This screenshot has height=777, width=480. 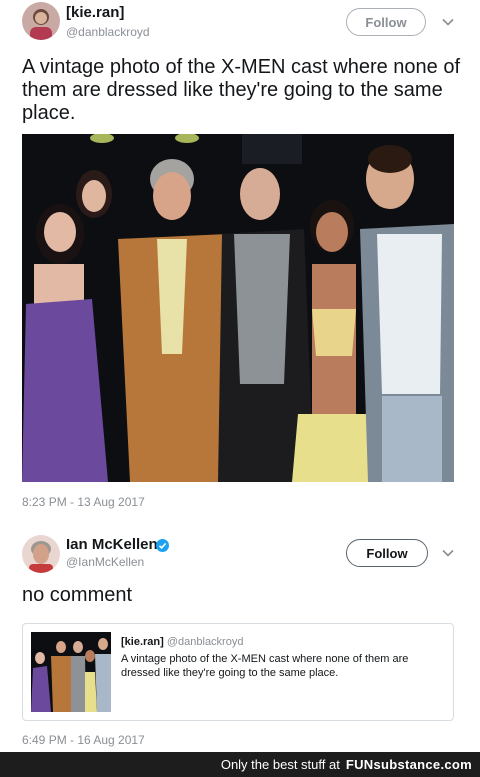 I want to click on display-name: [kie.ran], so click(x=95, y=12).